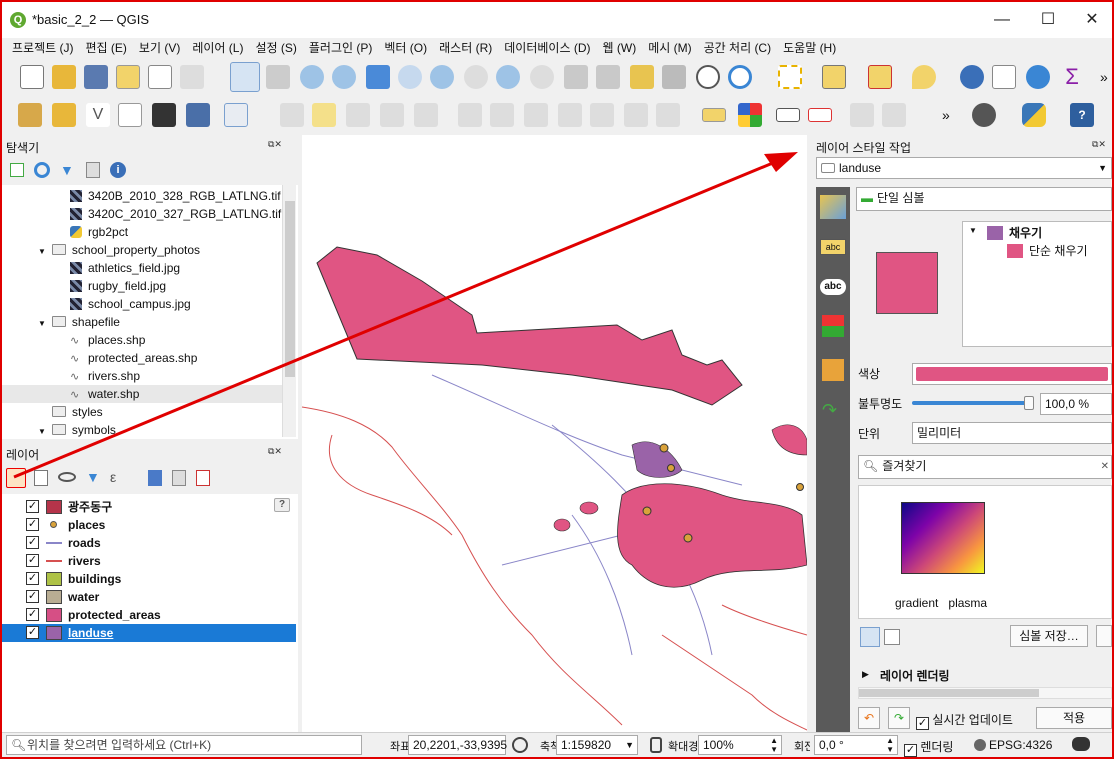  What do you see at coordinates (708, 77) in the screenshot?
I see `temporal-controller-icon` at bounding box center [708, 77].